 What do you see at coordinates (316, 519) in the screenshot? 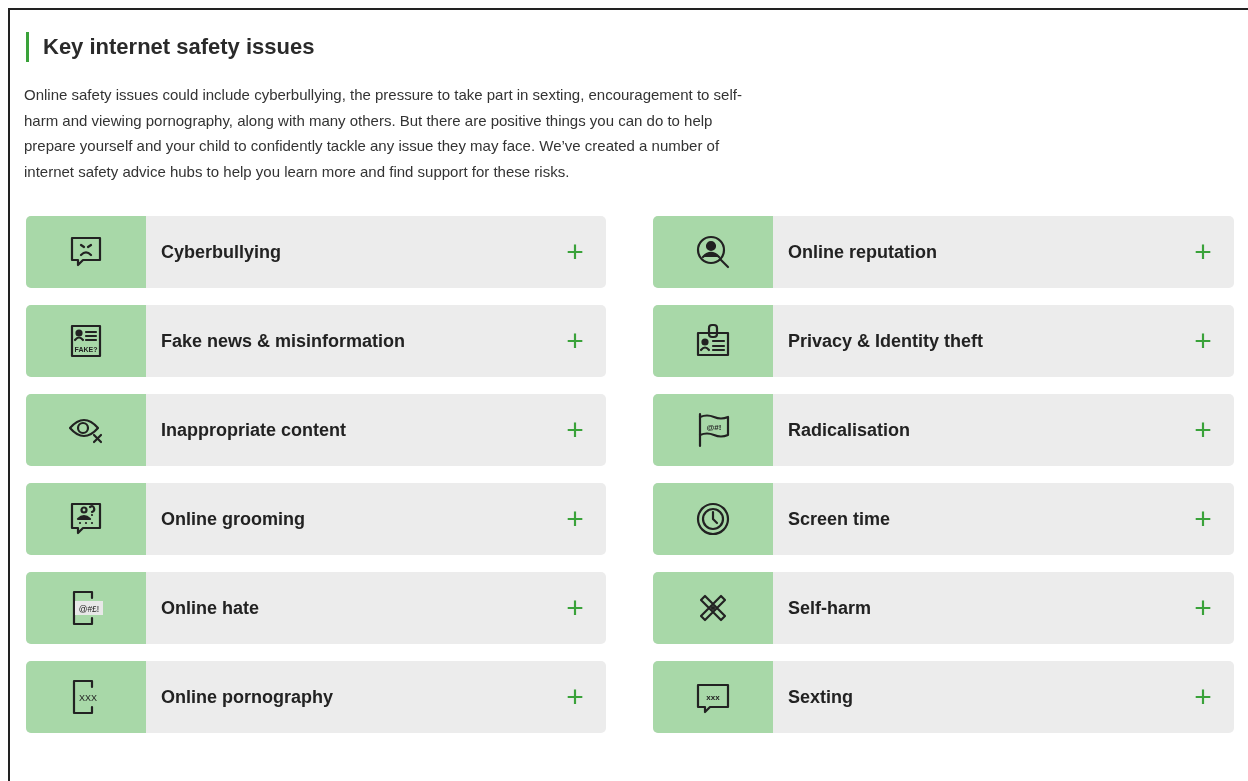
I see `issue-accordion: Online grooming +` at bounding box center [316, 519].